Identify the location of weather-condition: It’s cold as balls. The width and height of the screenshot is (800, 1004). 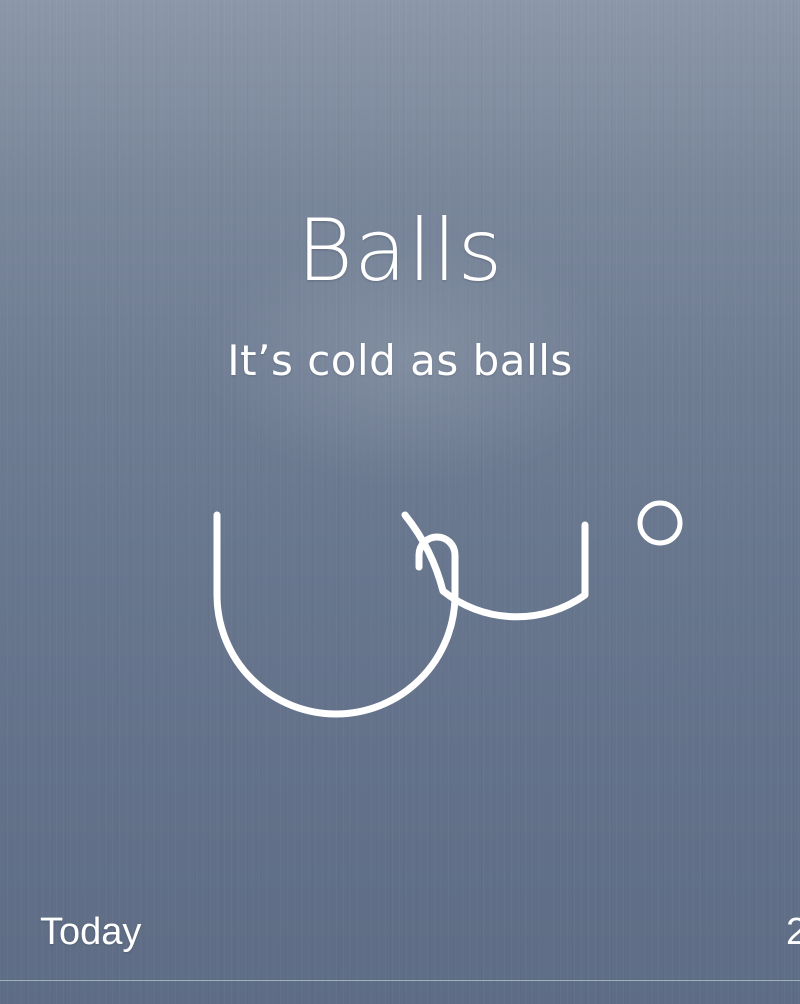
(400, 360).